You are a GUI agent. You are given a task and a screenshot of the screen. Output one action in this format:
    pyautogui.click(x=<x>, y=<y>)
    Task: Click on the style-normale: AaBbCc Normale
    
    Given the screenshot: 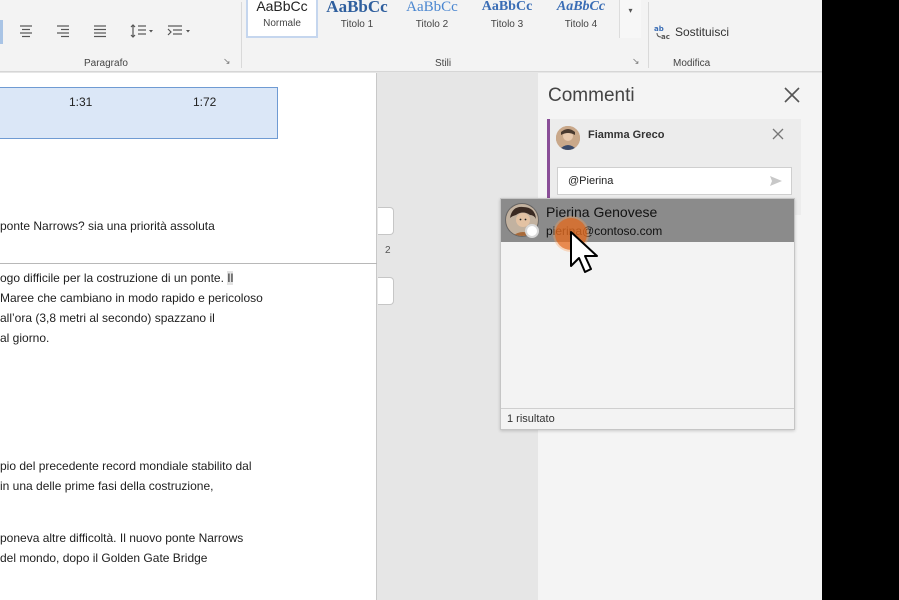 What is the action you would take?
    pyautogui.click(x=282, y=19)
    